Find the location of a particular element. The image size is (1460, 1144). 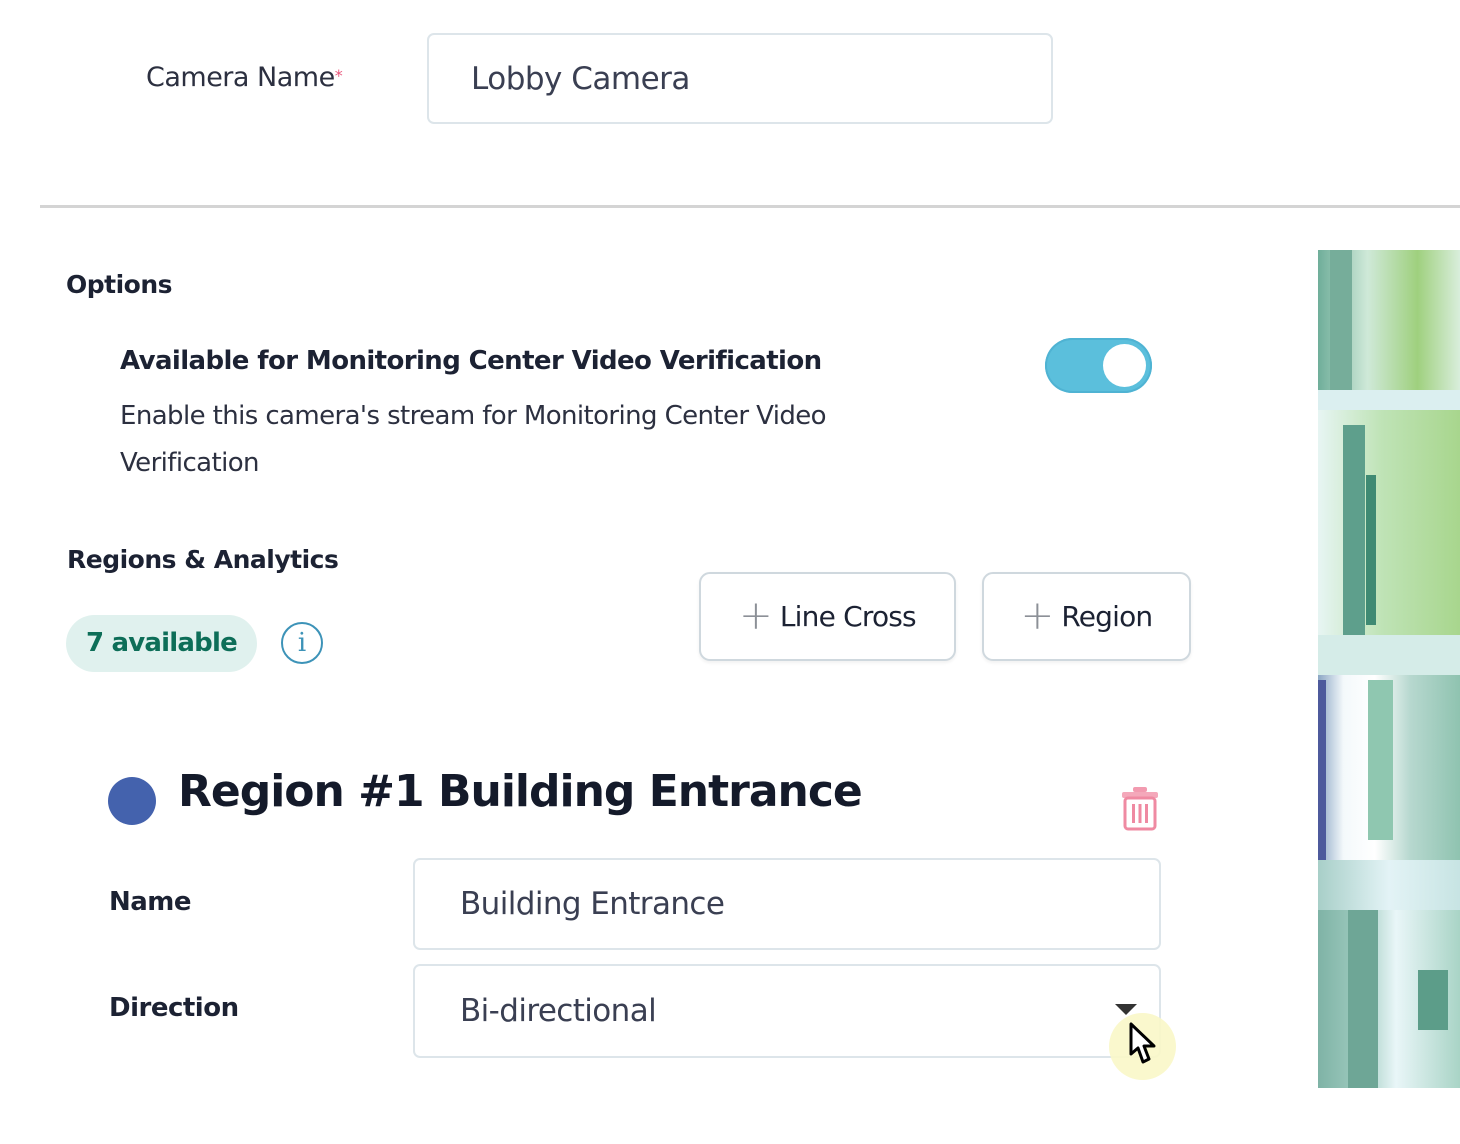

required-mark: * is located at coordinates (338, 75).